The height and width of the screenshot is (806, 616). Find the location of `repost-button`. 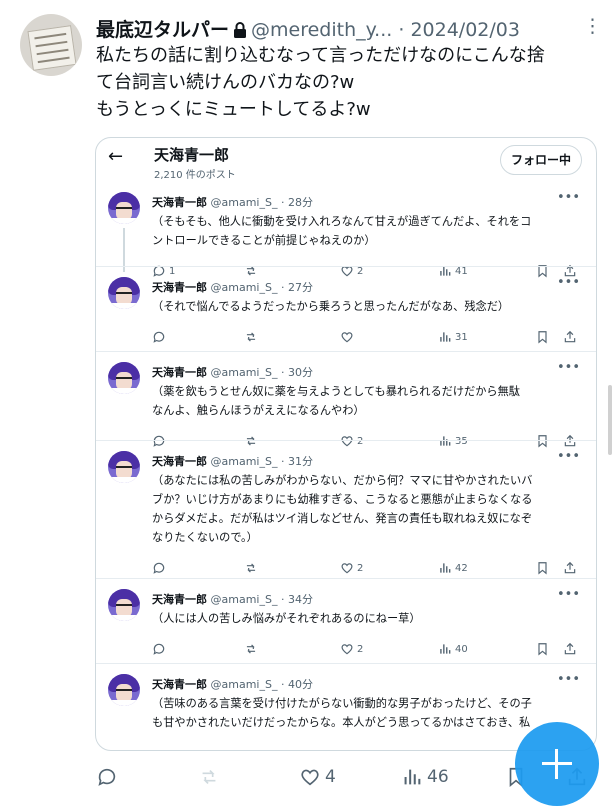

repost-button is located at coordinates (209, 777).